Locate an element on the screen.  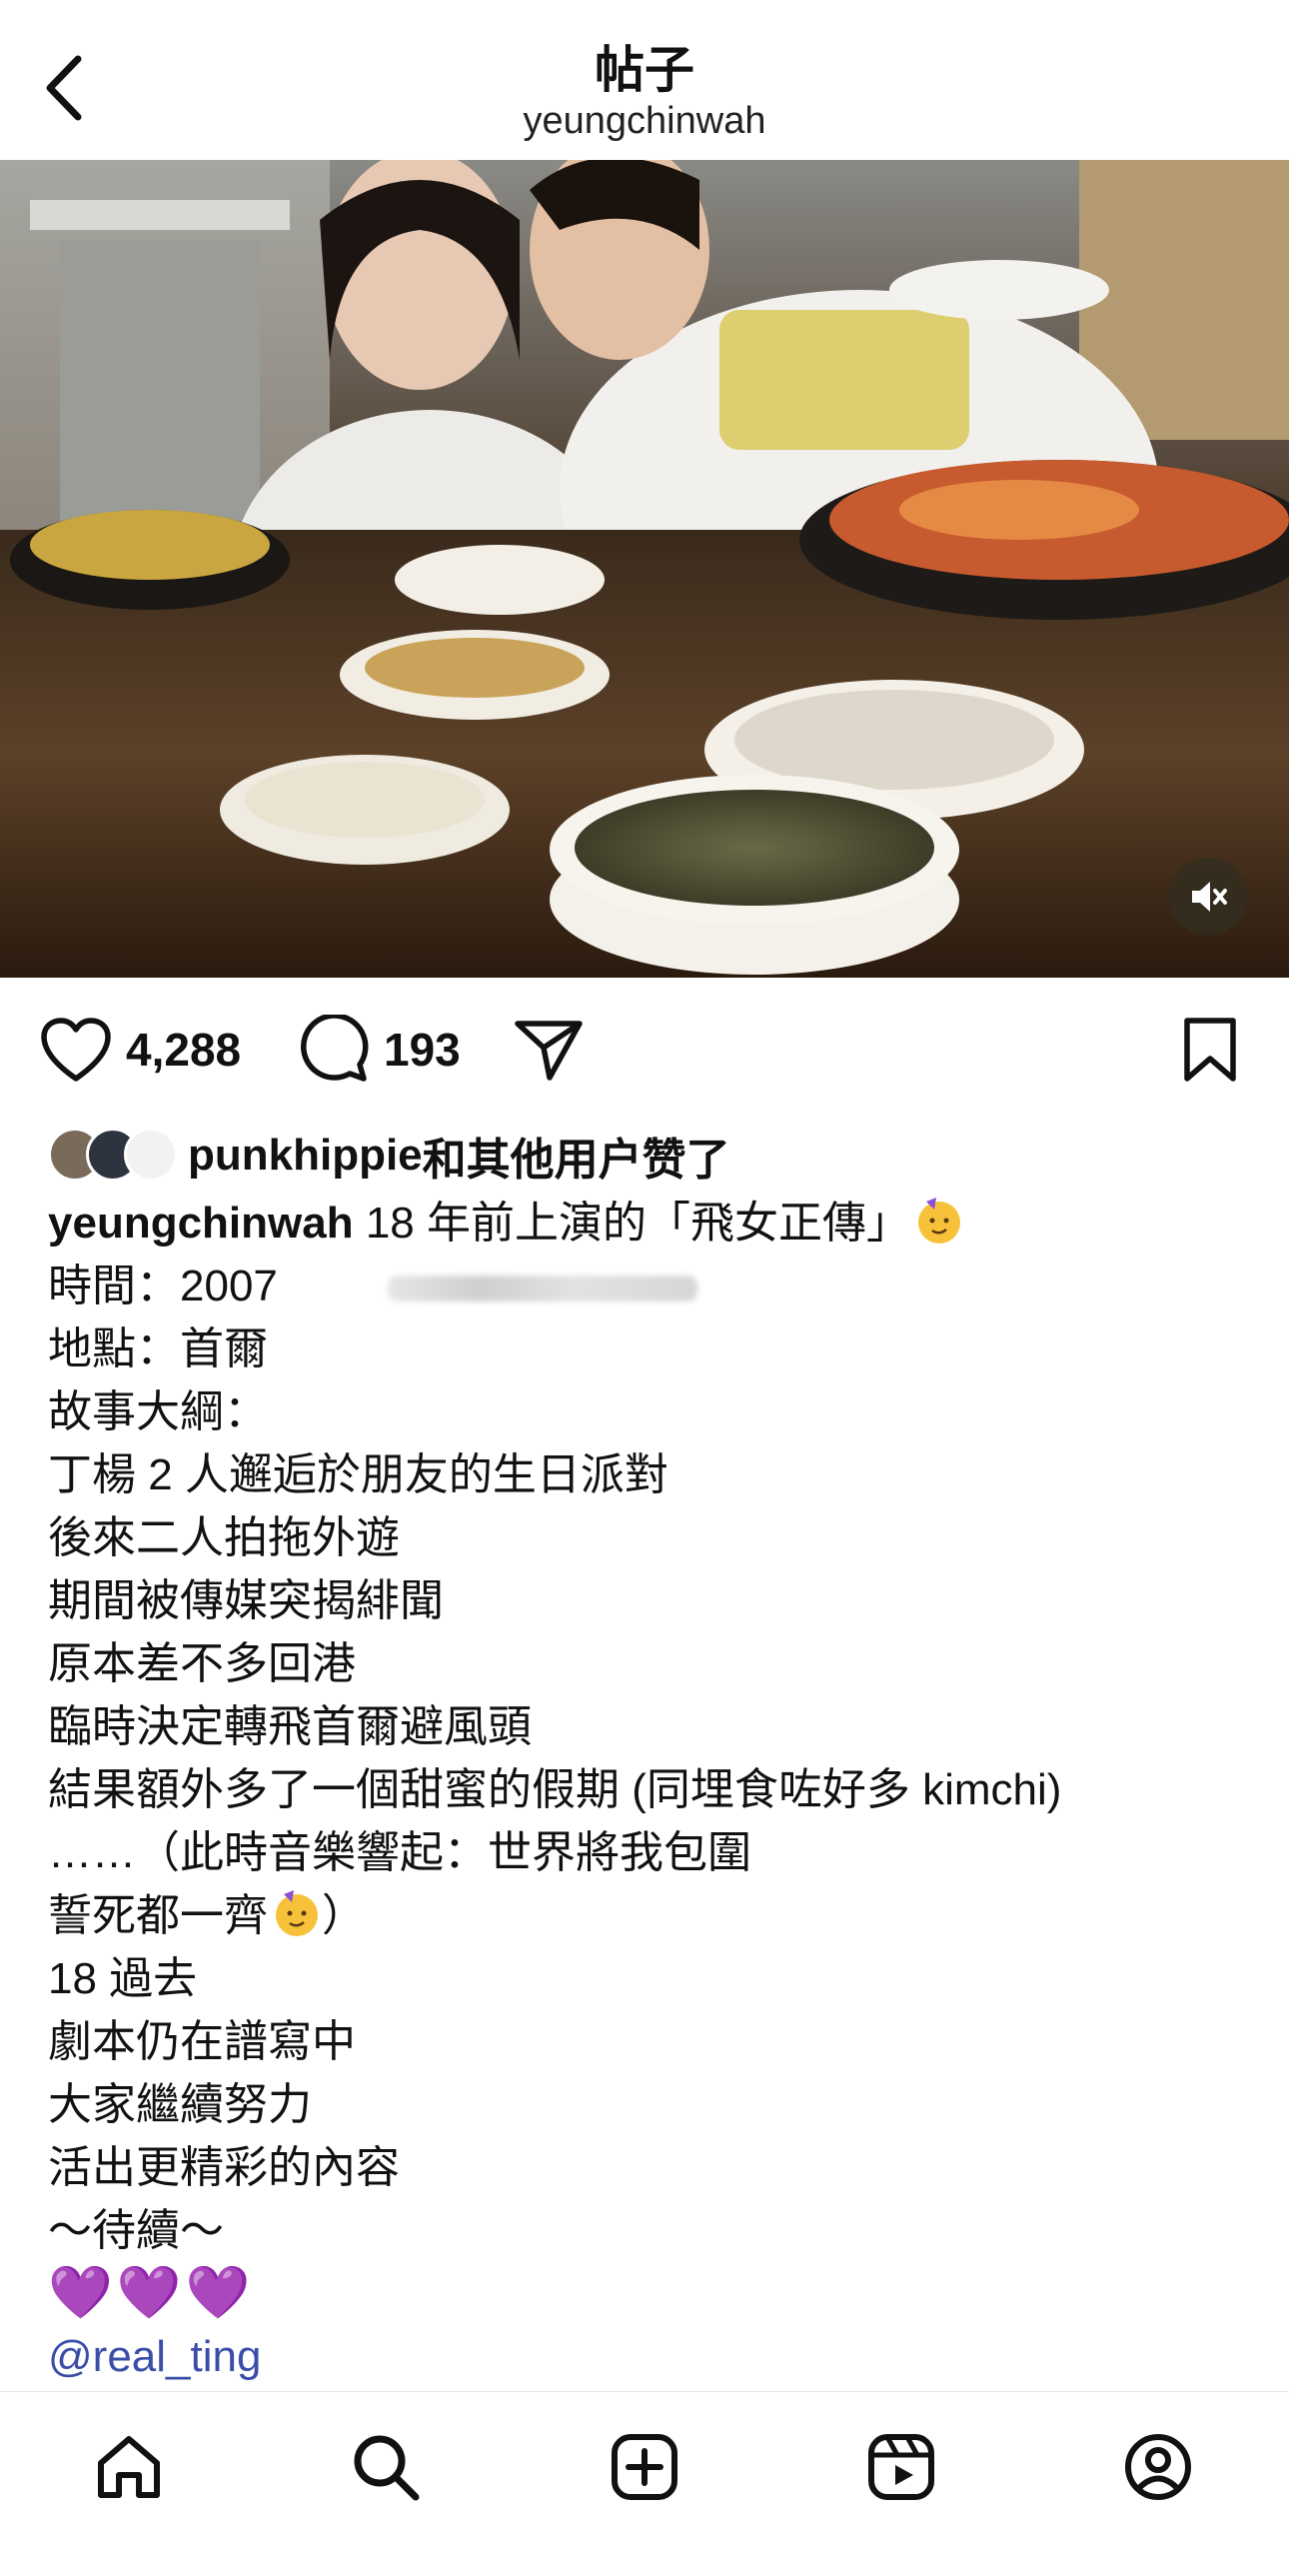
liker-username: punkhippie is located at coordinates (305, 1156).